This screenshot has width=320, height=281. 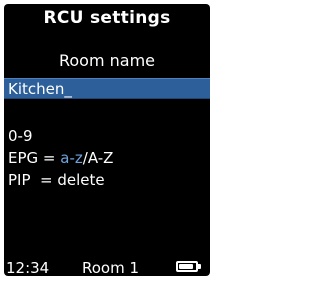 What do you see at coordinates (100, 158) in the screenshot?
I see `hint-epg-uppercase: A-Z` at bounding box center [100, 158].